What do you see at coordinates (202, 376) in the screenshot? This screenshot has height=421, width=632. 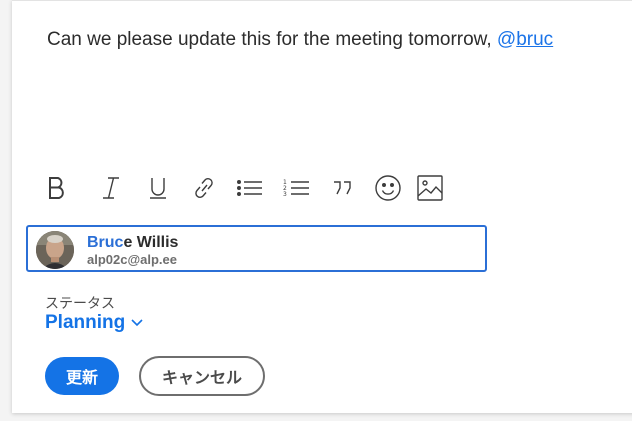 I see `cancel-button: キャンセル` at bounding box center [202, 376].